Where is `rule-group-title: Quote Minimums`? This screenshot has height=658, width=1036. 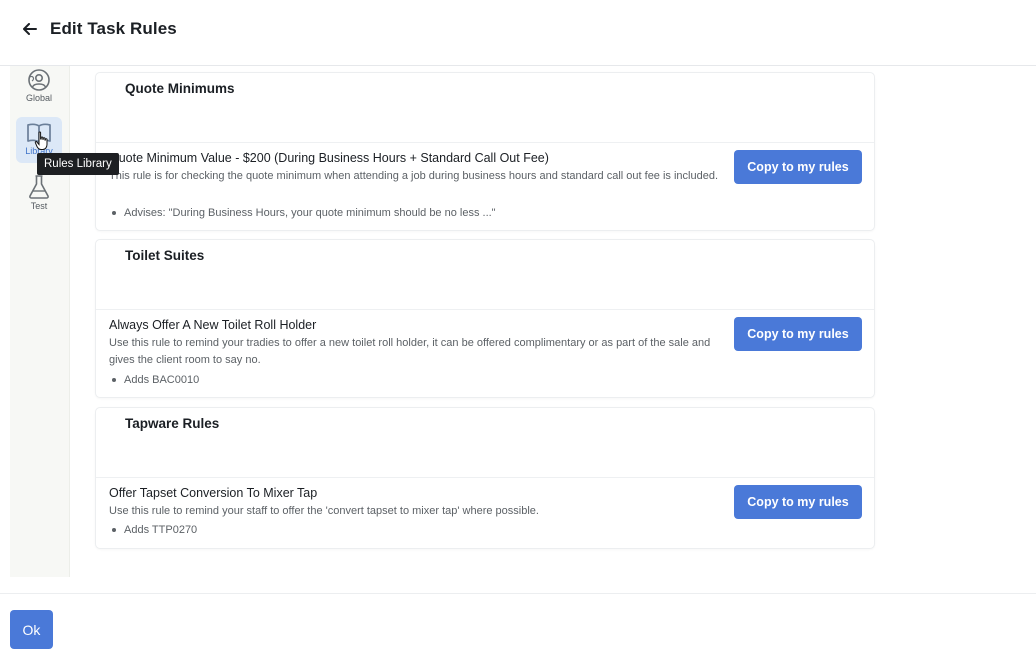
rule-group-title: Quote Minimums is located at coordinates (180, 88).